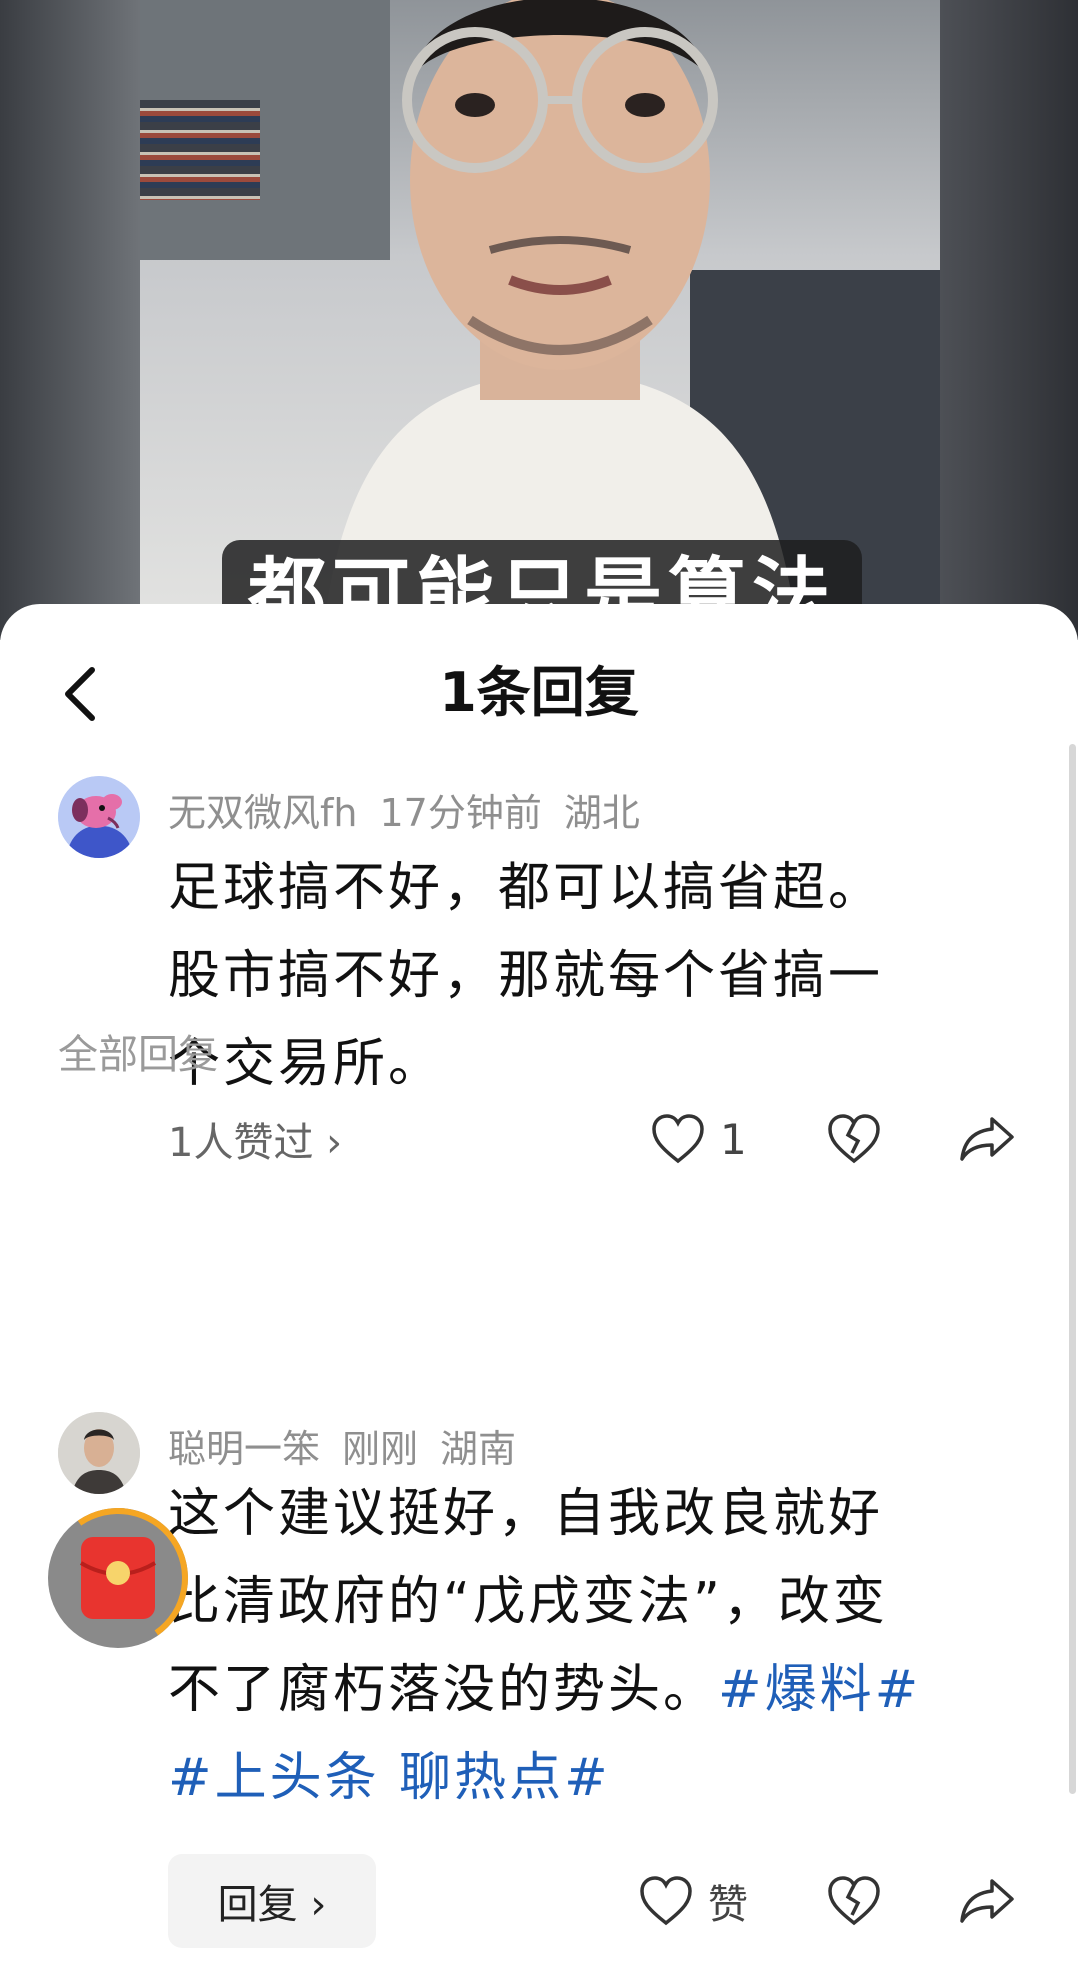  I want to click on reply-meta: 聪明一笨 刚刚 湖南, so click(353, 1449).